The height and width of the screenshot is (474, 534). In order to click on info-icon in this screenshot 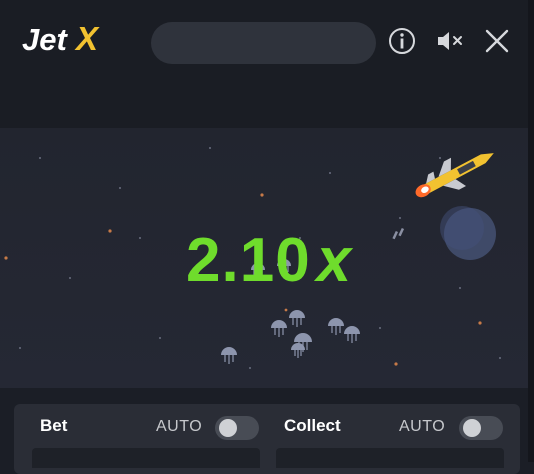, I will do `click(402, 41)`.